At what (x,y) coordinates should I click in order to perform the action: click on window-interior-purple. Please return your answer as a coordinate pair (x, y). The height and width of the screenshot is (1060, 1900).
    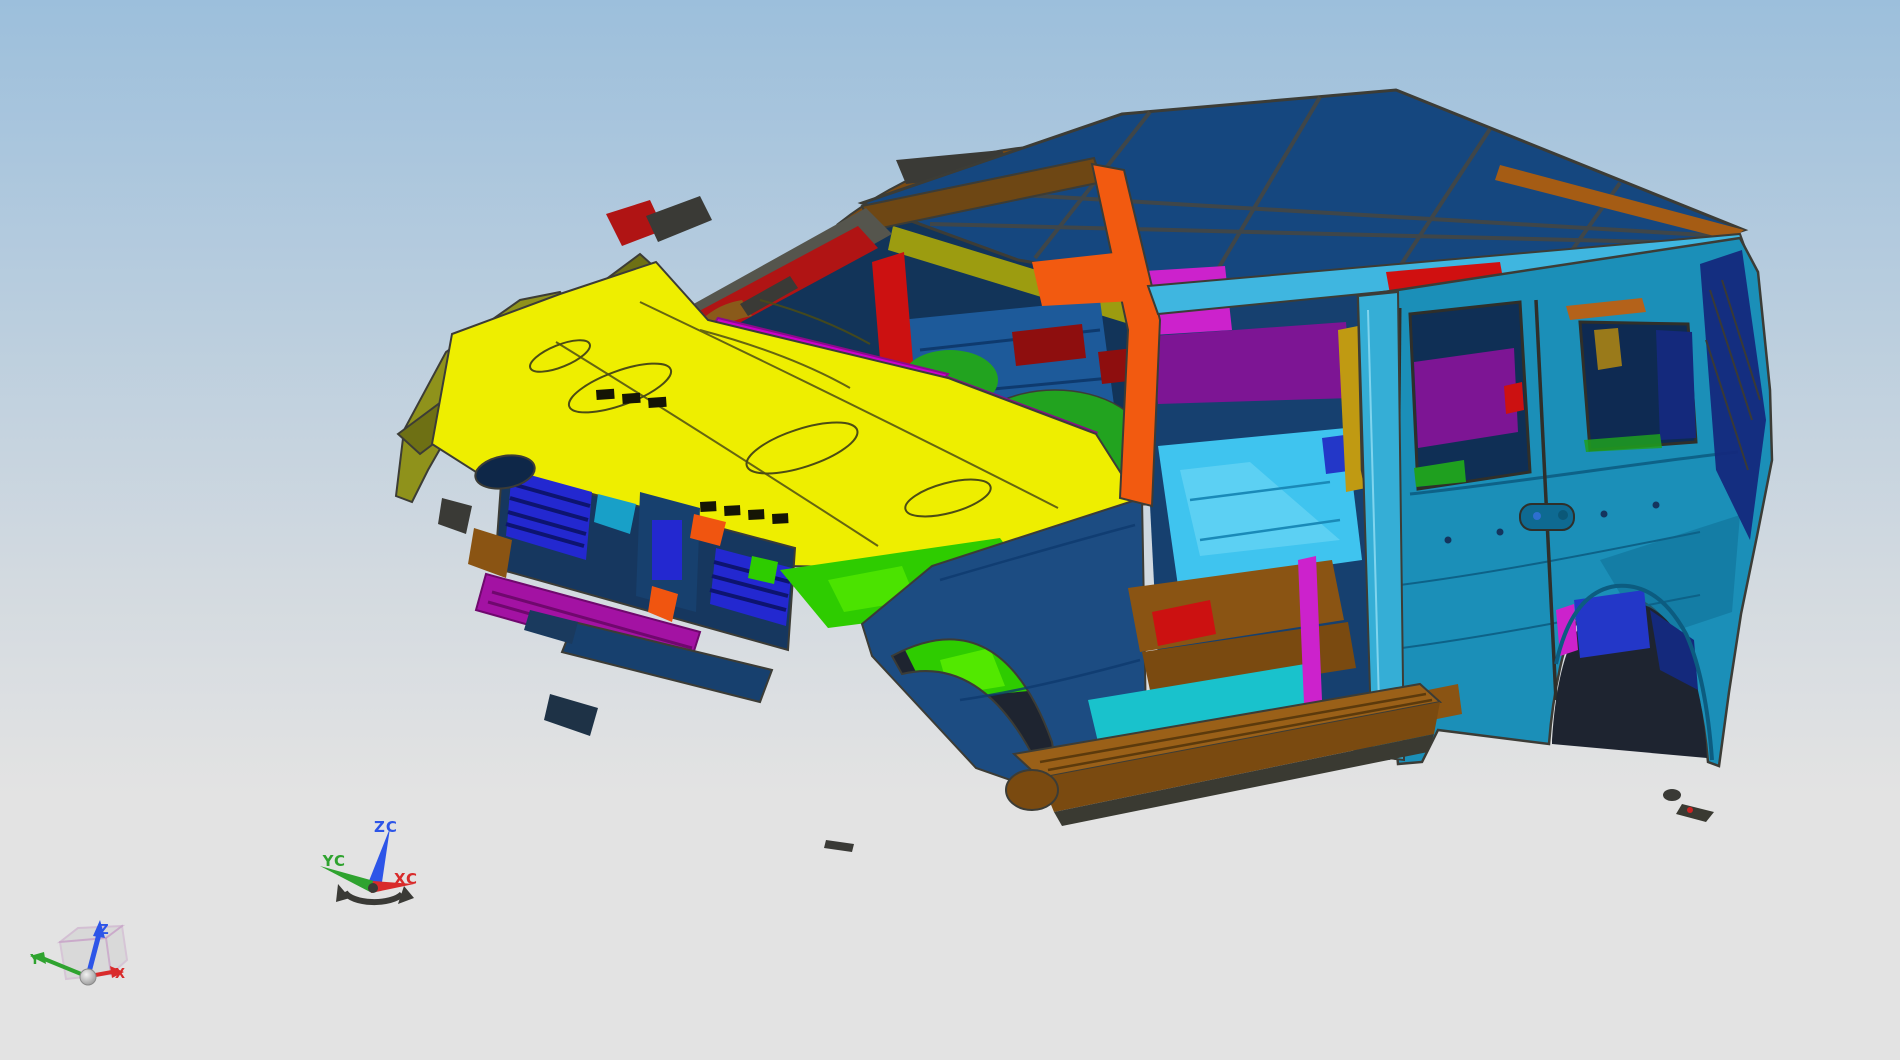
    Looking at the image, I should click on (1466, 398).